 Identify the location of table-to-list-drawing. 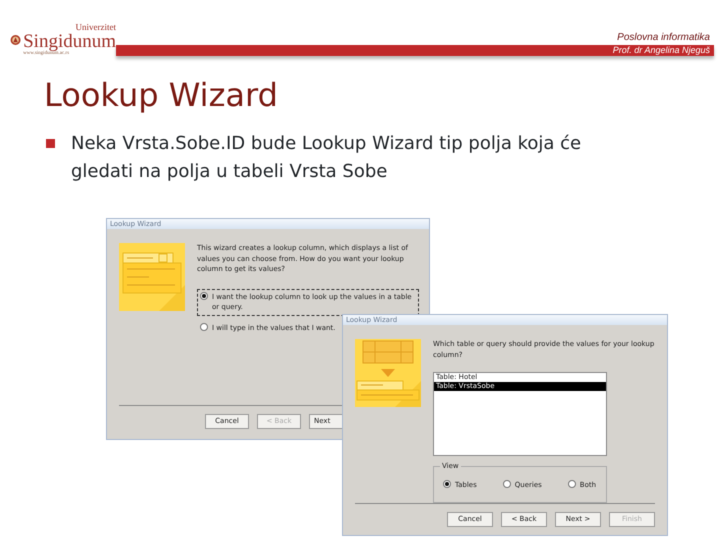
(388, 373).